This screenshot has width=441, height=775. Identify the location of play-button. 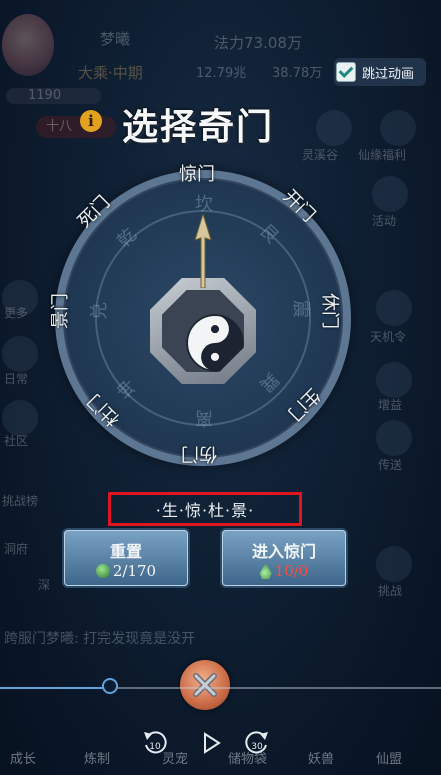
(211, 743).